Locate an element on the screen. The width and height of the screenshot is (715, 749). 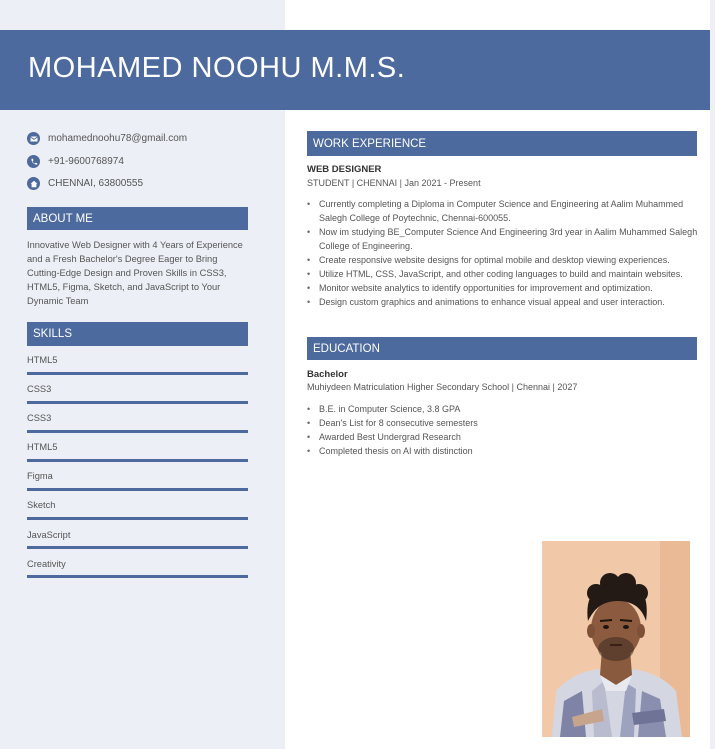
skill-item: JavaScript is located at coordinates (137, 539).